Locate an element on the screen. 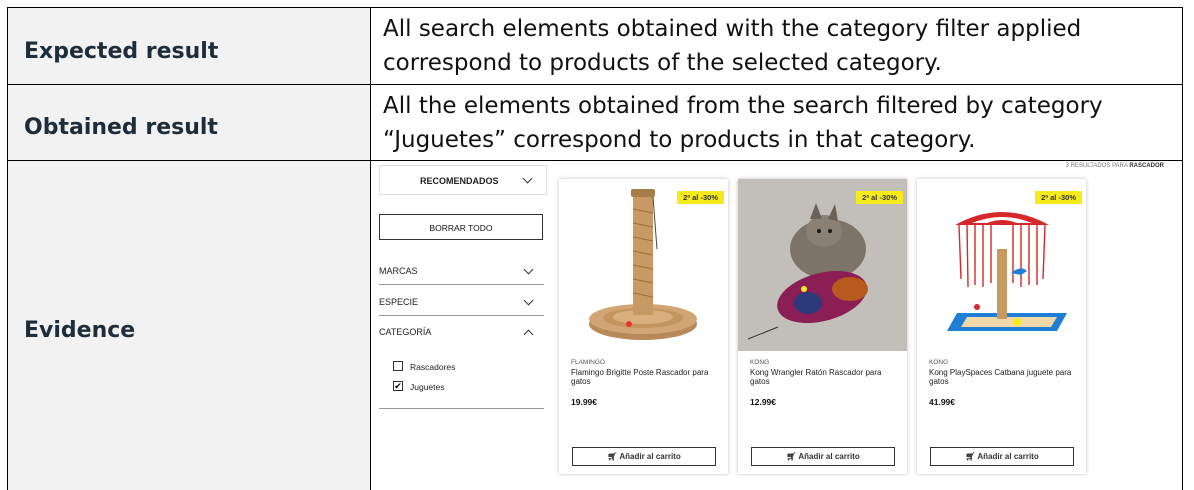 This screenshot has width=1194, height=490. cat-play-tent-image is located at coordinates (1007, 271).